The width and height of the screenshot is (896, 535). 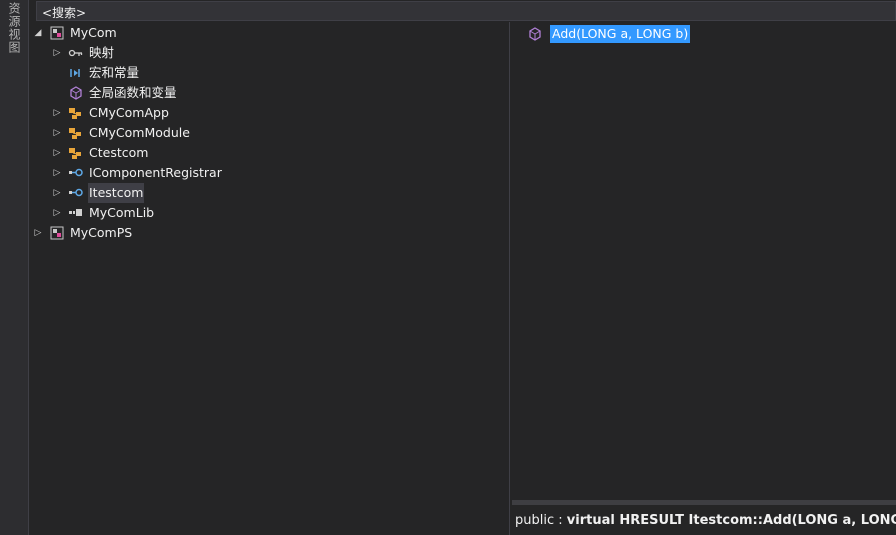 I want to click on tree-item-ctestcom: ▷ Ctestcom, so click(x=269, y=153).